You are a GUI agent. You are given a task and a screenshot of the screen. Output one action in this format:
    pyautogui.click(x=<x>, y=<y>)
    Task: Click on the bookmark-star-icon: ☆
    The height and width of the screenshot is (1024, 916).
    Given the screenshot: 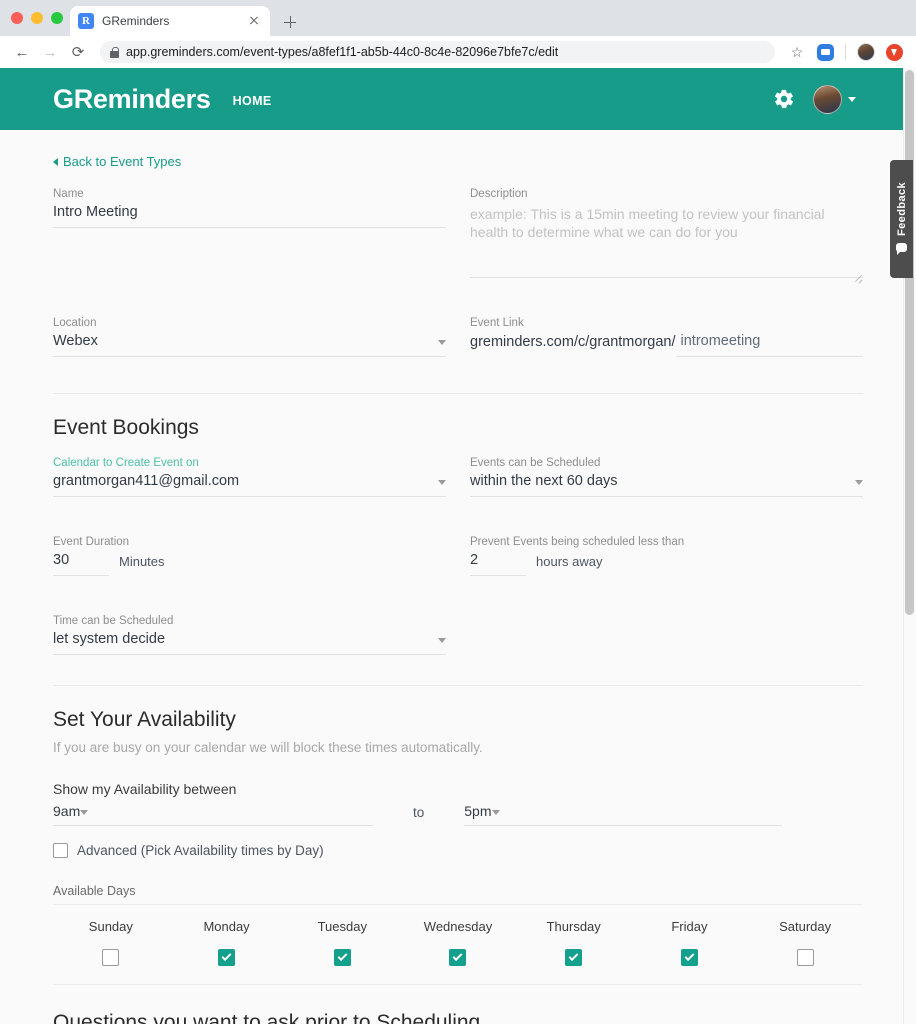 What is the action you would take?
    pyautogui.click(x=797, y=52)
    